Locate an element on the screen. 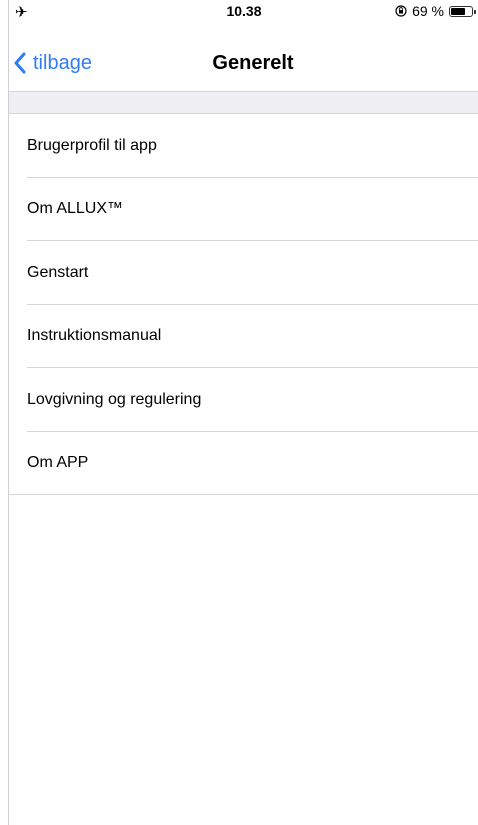 Image resolution: width=478 pixels, height=825 pixels. navigation-bar: tilbage Generelt is located at coordinates (243, 57).